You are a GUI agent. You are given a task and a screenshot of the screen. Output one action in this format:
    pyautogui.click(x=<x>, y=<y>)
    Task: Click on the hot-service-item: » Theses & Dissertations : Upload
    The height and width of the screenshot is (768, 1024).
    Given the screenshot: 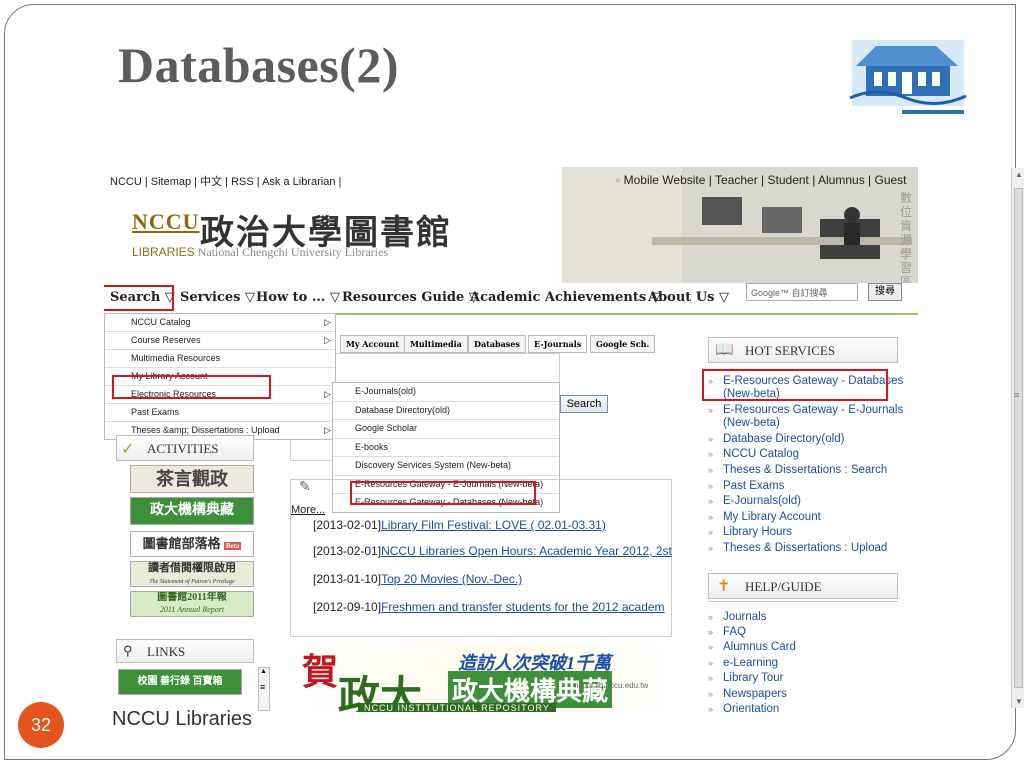 What is the action you would take?
    pyautogui.click(x=807, y=548)
    